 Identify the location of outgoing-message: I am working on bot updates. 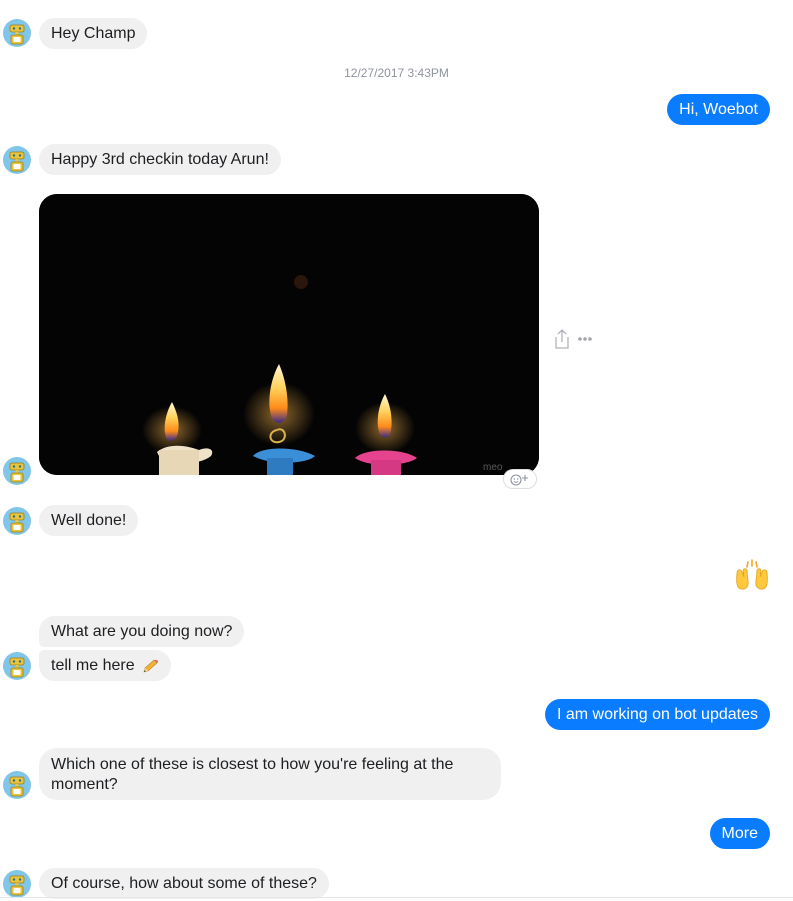
(657, 714).